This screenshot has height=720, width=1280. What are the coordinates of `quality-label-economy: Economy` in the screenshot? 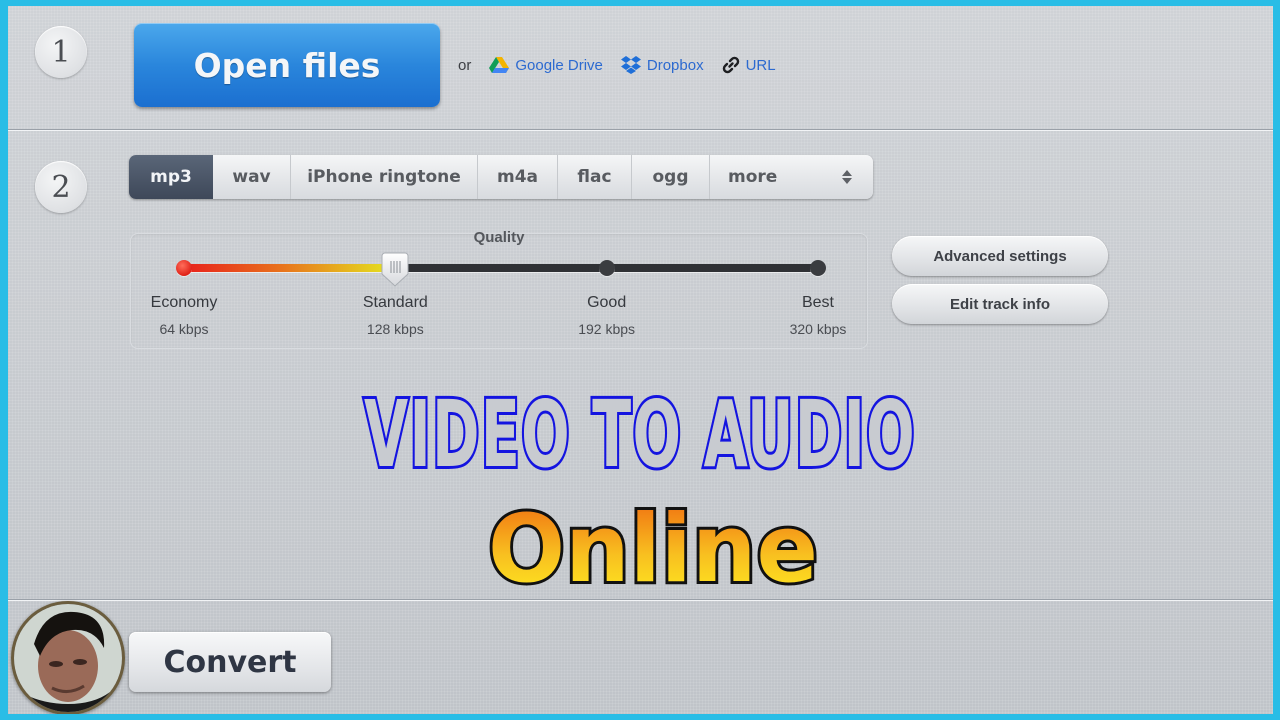 It's located at (184, 302).